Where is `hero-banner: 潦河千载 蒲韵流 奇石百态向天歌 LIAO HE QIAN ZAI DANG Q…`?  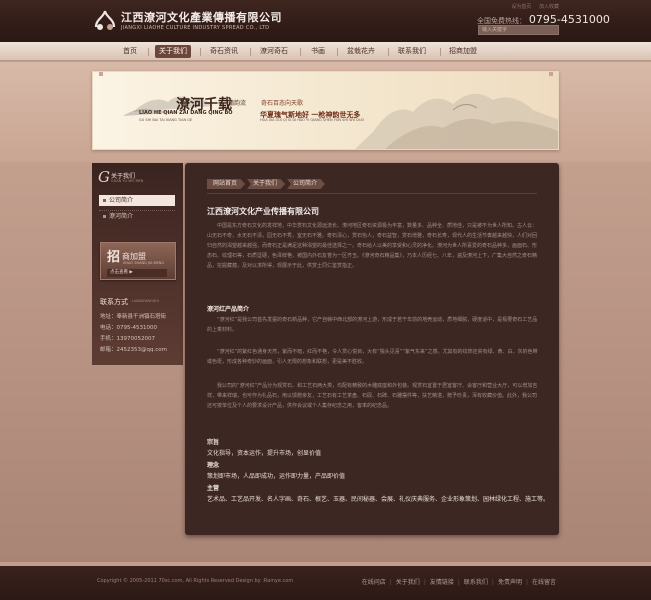 hero-banner: 潦河千载 蒲韵流 奇石百态向天歌 LIAO HE QIAN ZAI DANG Q… is located at coordinates (325, 110).